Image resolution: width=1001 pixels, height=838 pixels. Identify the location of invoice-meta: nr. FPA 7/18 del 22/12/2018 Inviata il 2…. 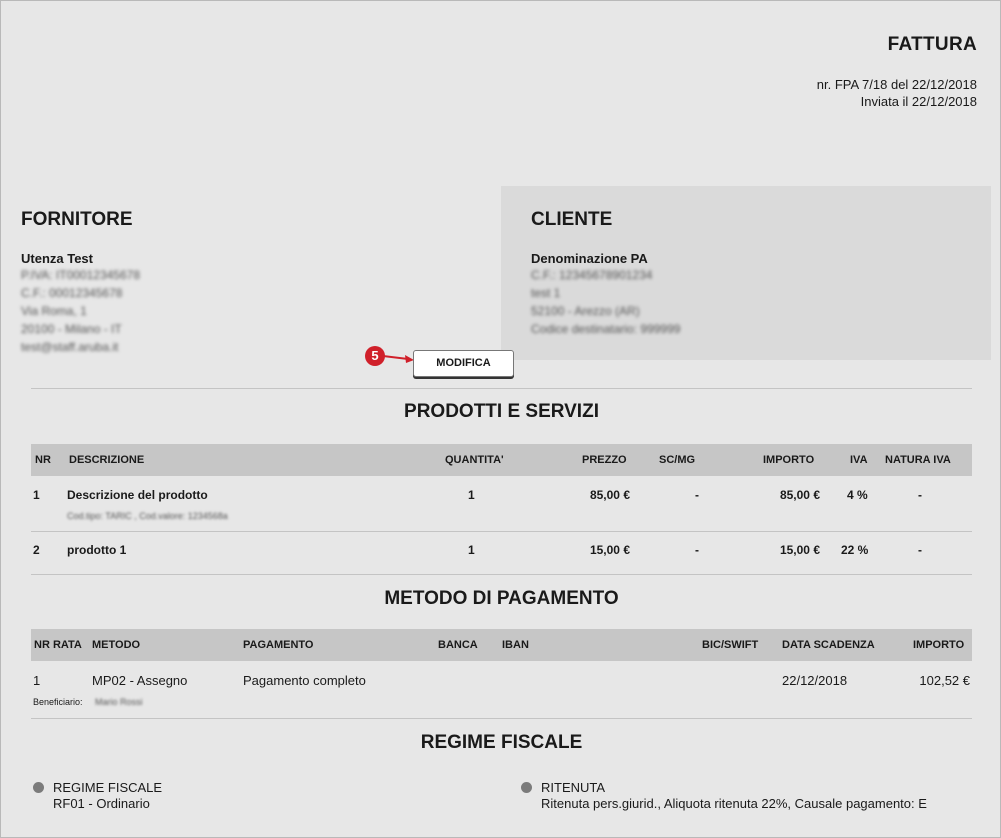
(897, 93).